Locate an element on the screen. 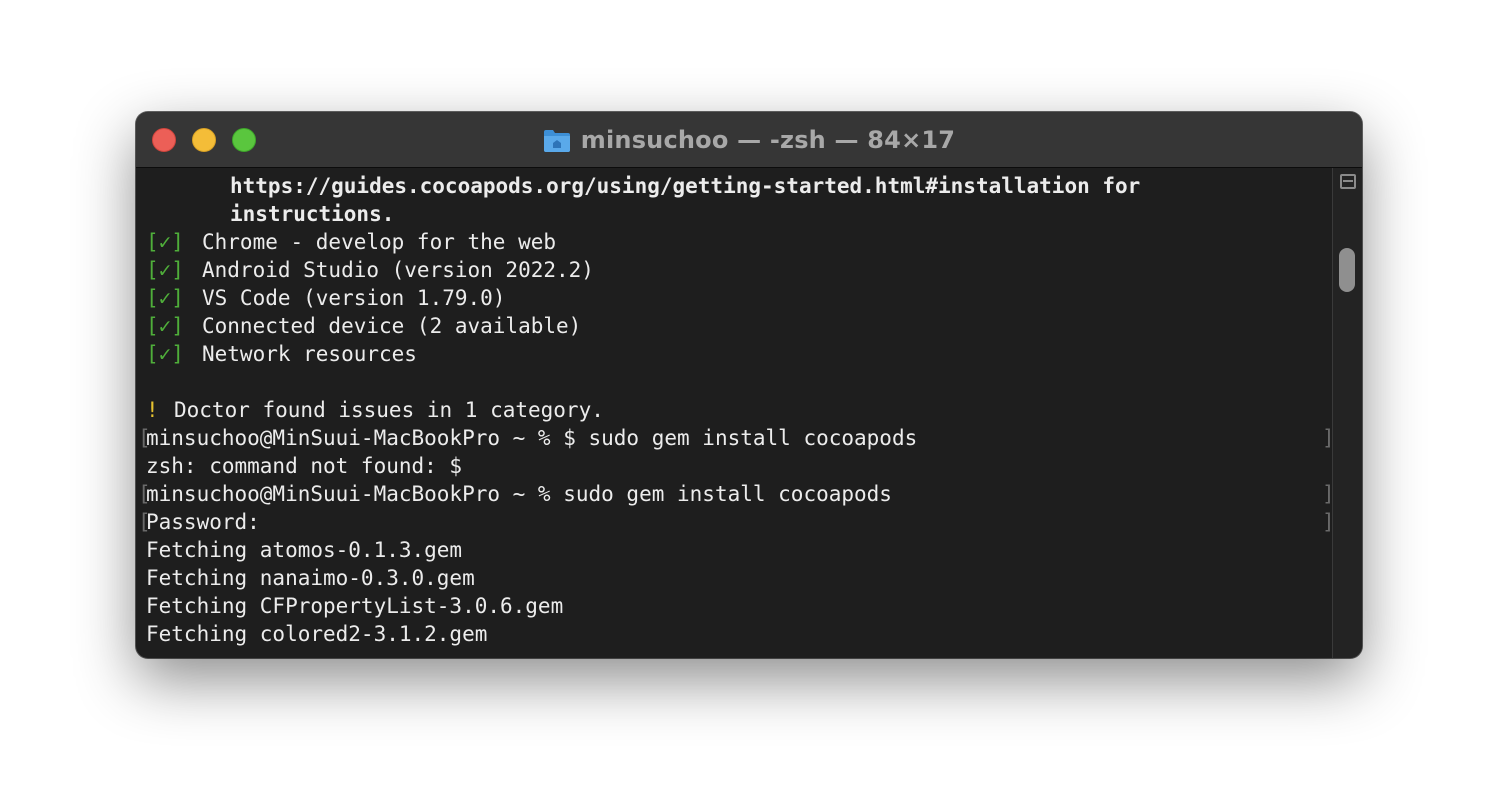 This screenshot has width=1486, height=792. output-line: VS Code (version 1.79.0) is located at coordinates (354, 298).